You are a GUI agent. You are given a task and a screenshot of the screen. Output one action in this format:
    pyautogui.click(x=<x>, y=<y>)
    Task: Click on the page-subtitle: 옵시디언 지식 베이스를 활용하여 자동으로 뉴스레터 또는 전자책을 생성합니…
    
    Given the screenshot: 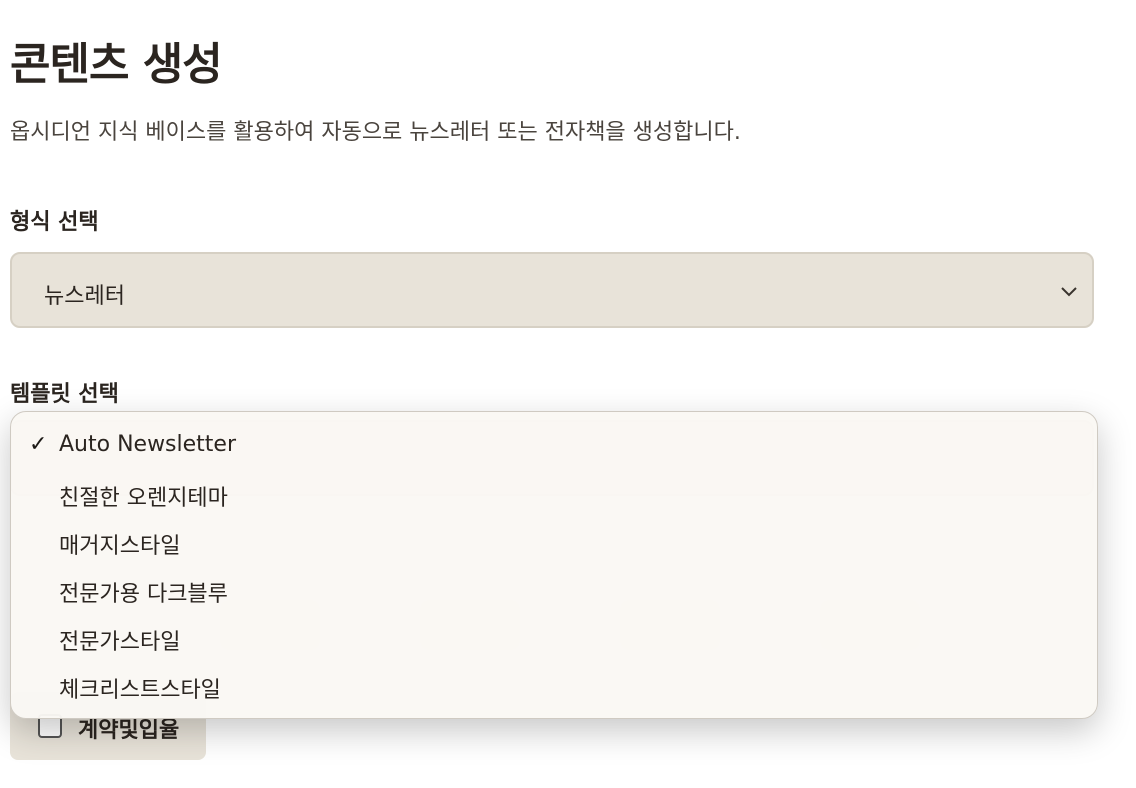 What is the action you would take?
    pyautogui.click(x=375, y=132)
    